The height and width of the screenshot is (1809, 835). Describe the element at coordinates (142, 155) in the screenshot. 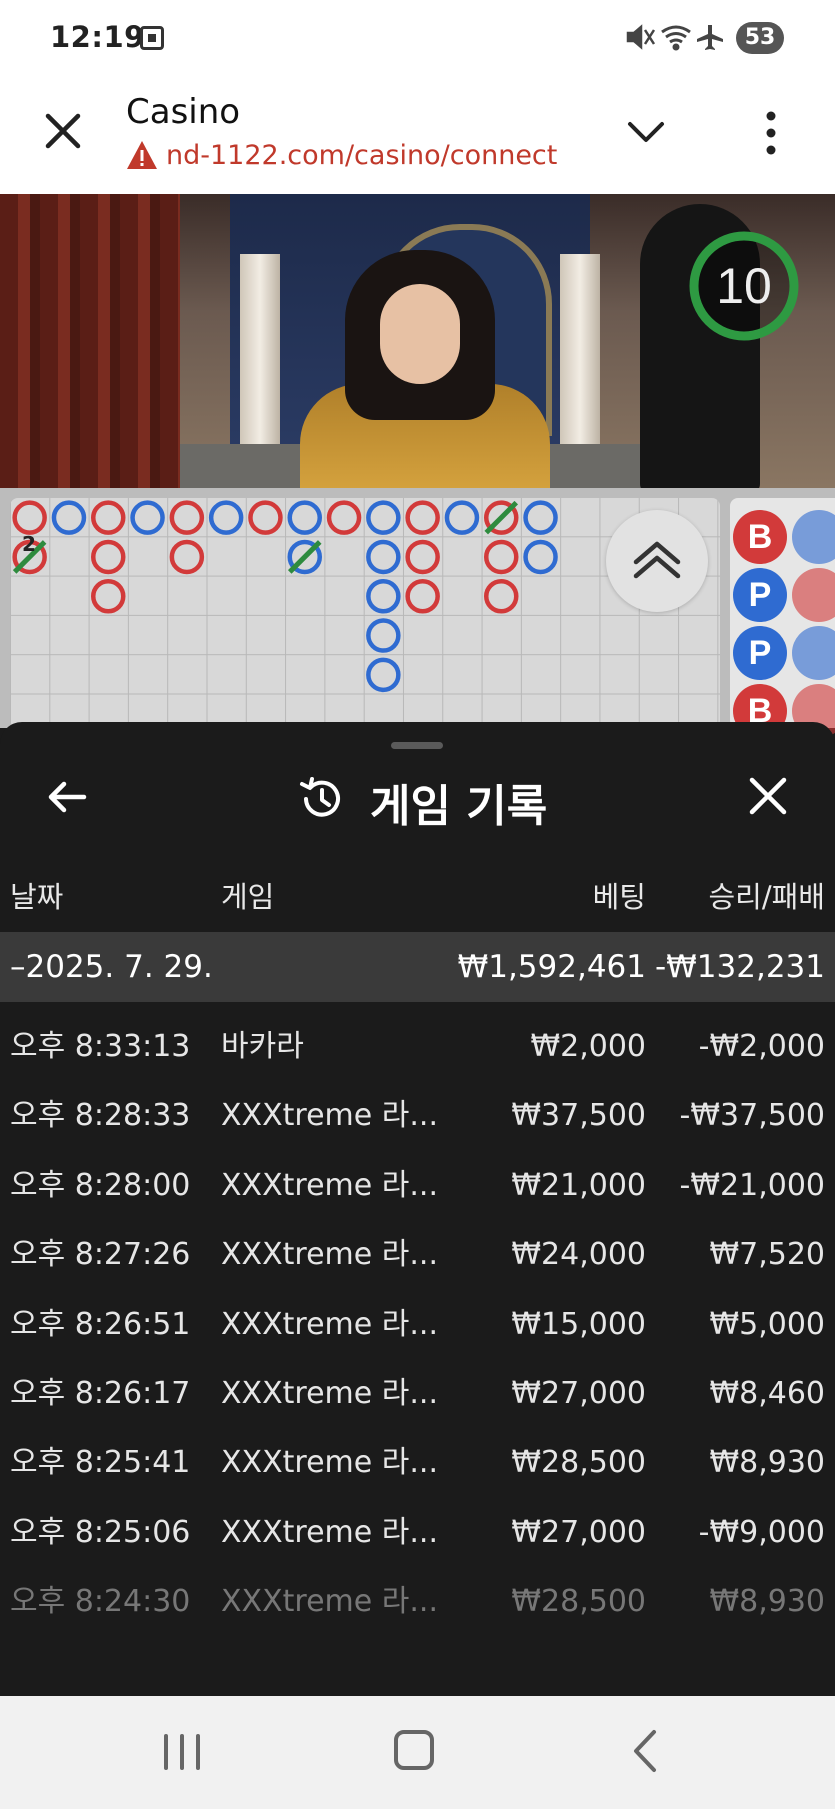

I see `warning-icon` at that location.